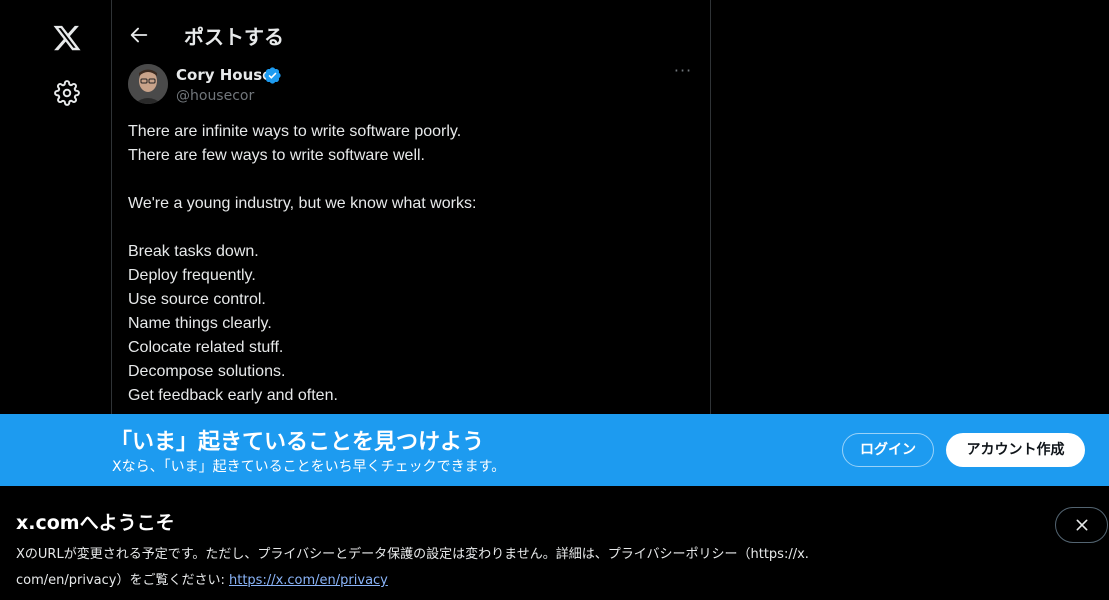 The width and height of the screenshot is (1109, 600). What do you see at coordinates (200, 323) in the screenshot?
I see `post-text-line: Name things clearly.` at bounding box center [200, 323].